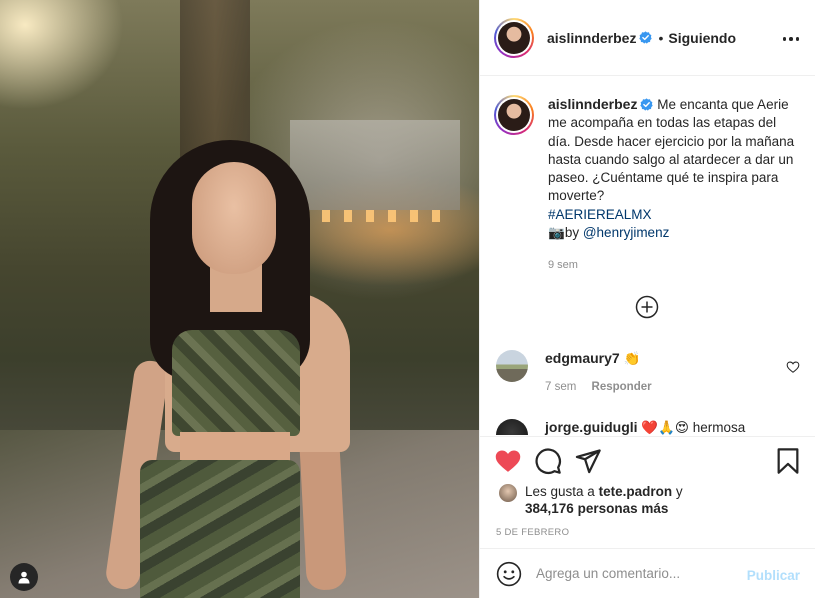 The image size is (815, 598). Describe the element at coordinates (784, 39) in the screenshot. I see `more-dots-icon` at that location.